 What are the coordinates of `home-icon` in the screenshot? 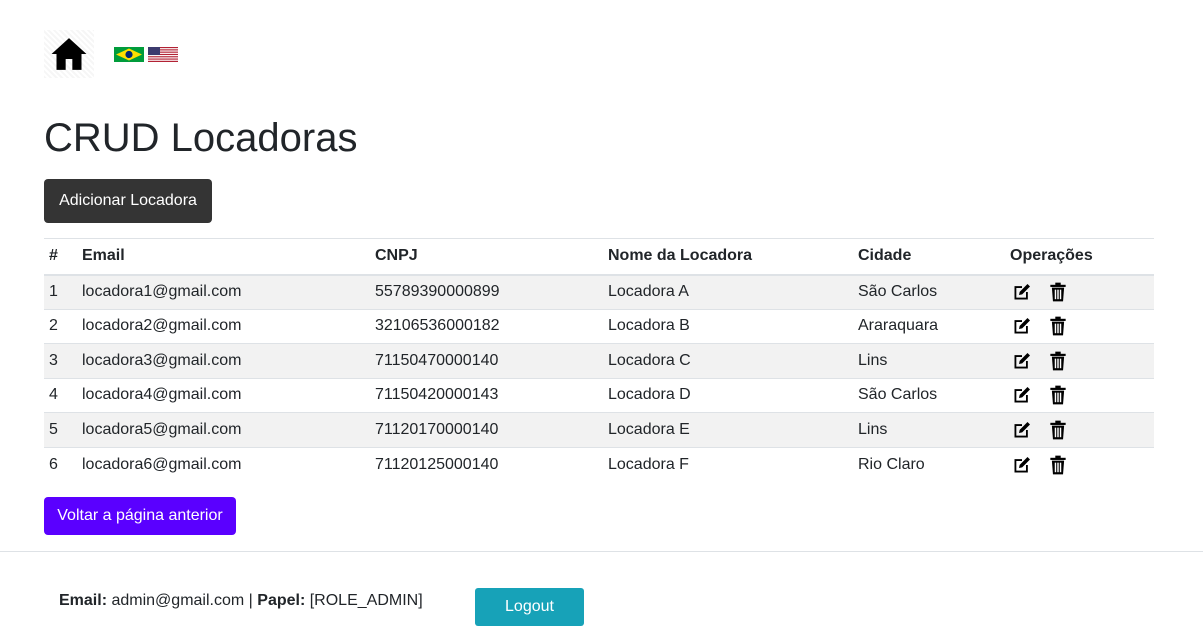 It's located at (69, 54).